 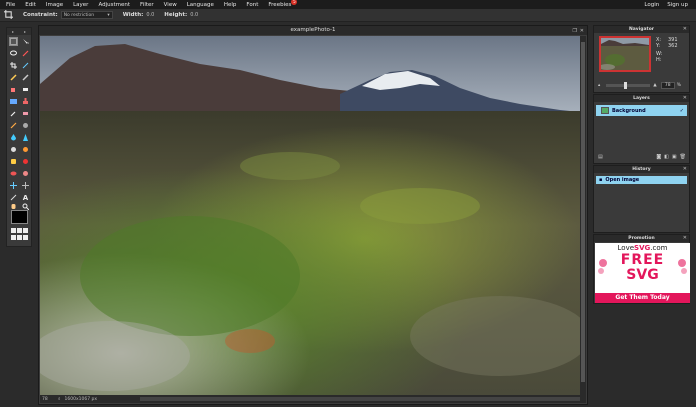 I want to click on nav-h-label: H:, so click(x=659, y=60).